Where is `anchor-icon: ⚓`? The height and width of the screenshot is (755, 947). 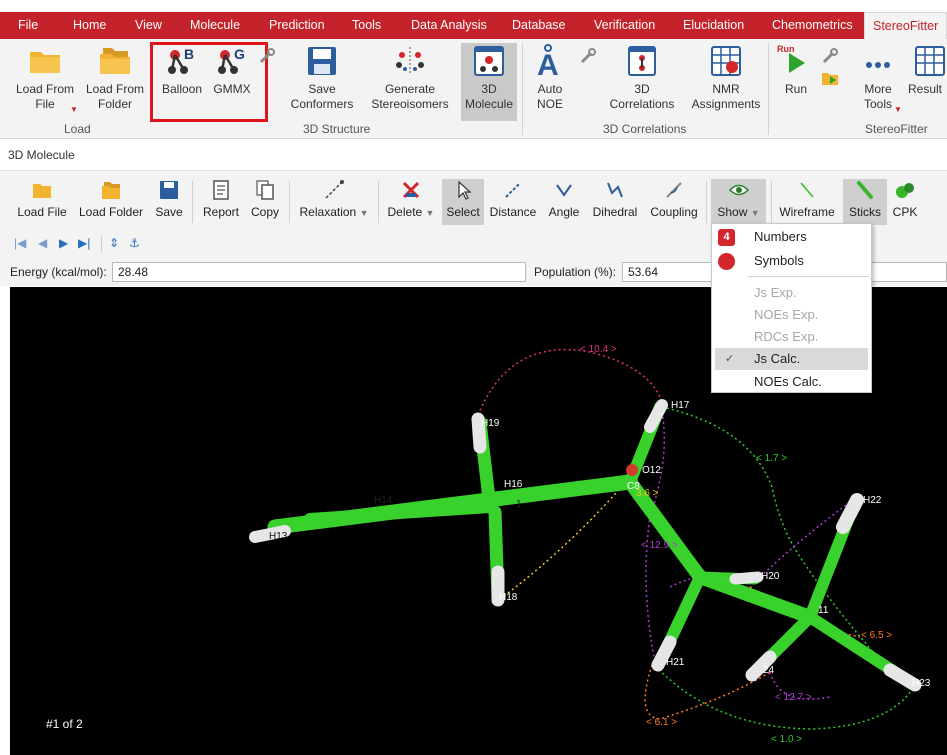 anchor-icon: ⚓ is located at coordinates (134, 243).